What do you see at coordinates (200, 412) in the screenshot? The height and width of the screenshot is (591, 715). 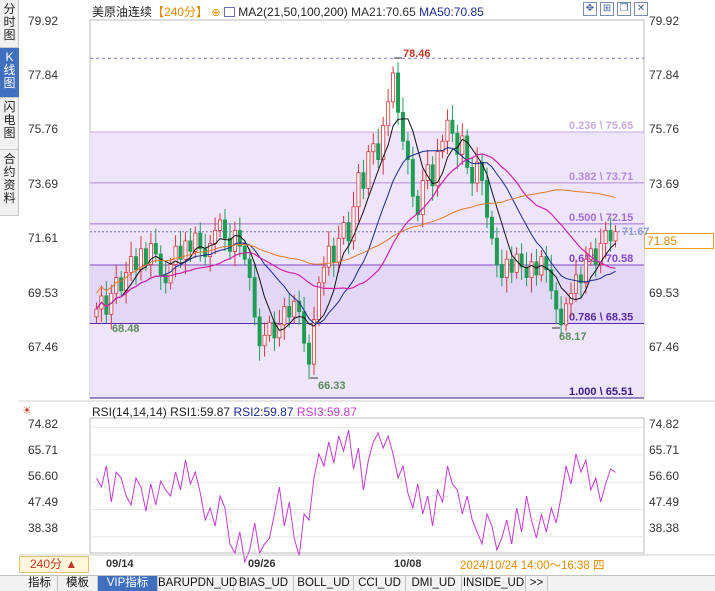 I see `rsi1-value: RSI1:59.87` at bounding box center [200, 412].